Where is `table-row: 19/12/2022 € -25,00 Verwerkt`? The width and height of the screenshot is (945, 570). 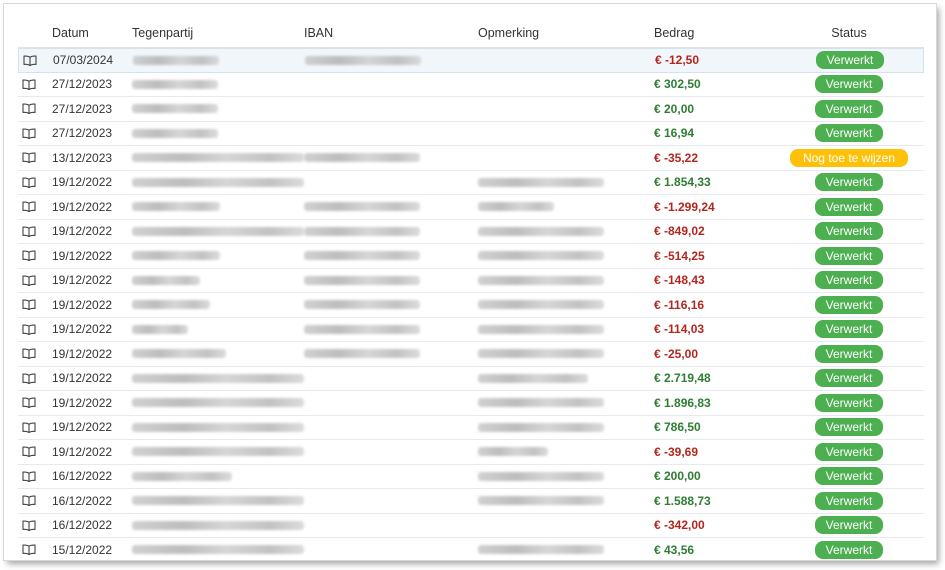
table-row: 19/12/2022 € -25,00 Verwerkt is located at coordinates (471, 354).